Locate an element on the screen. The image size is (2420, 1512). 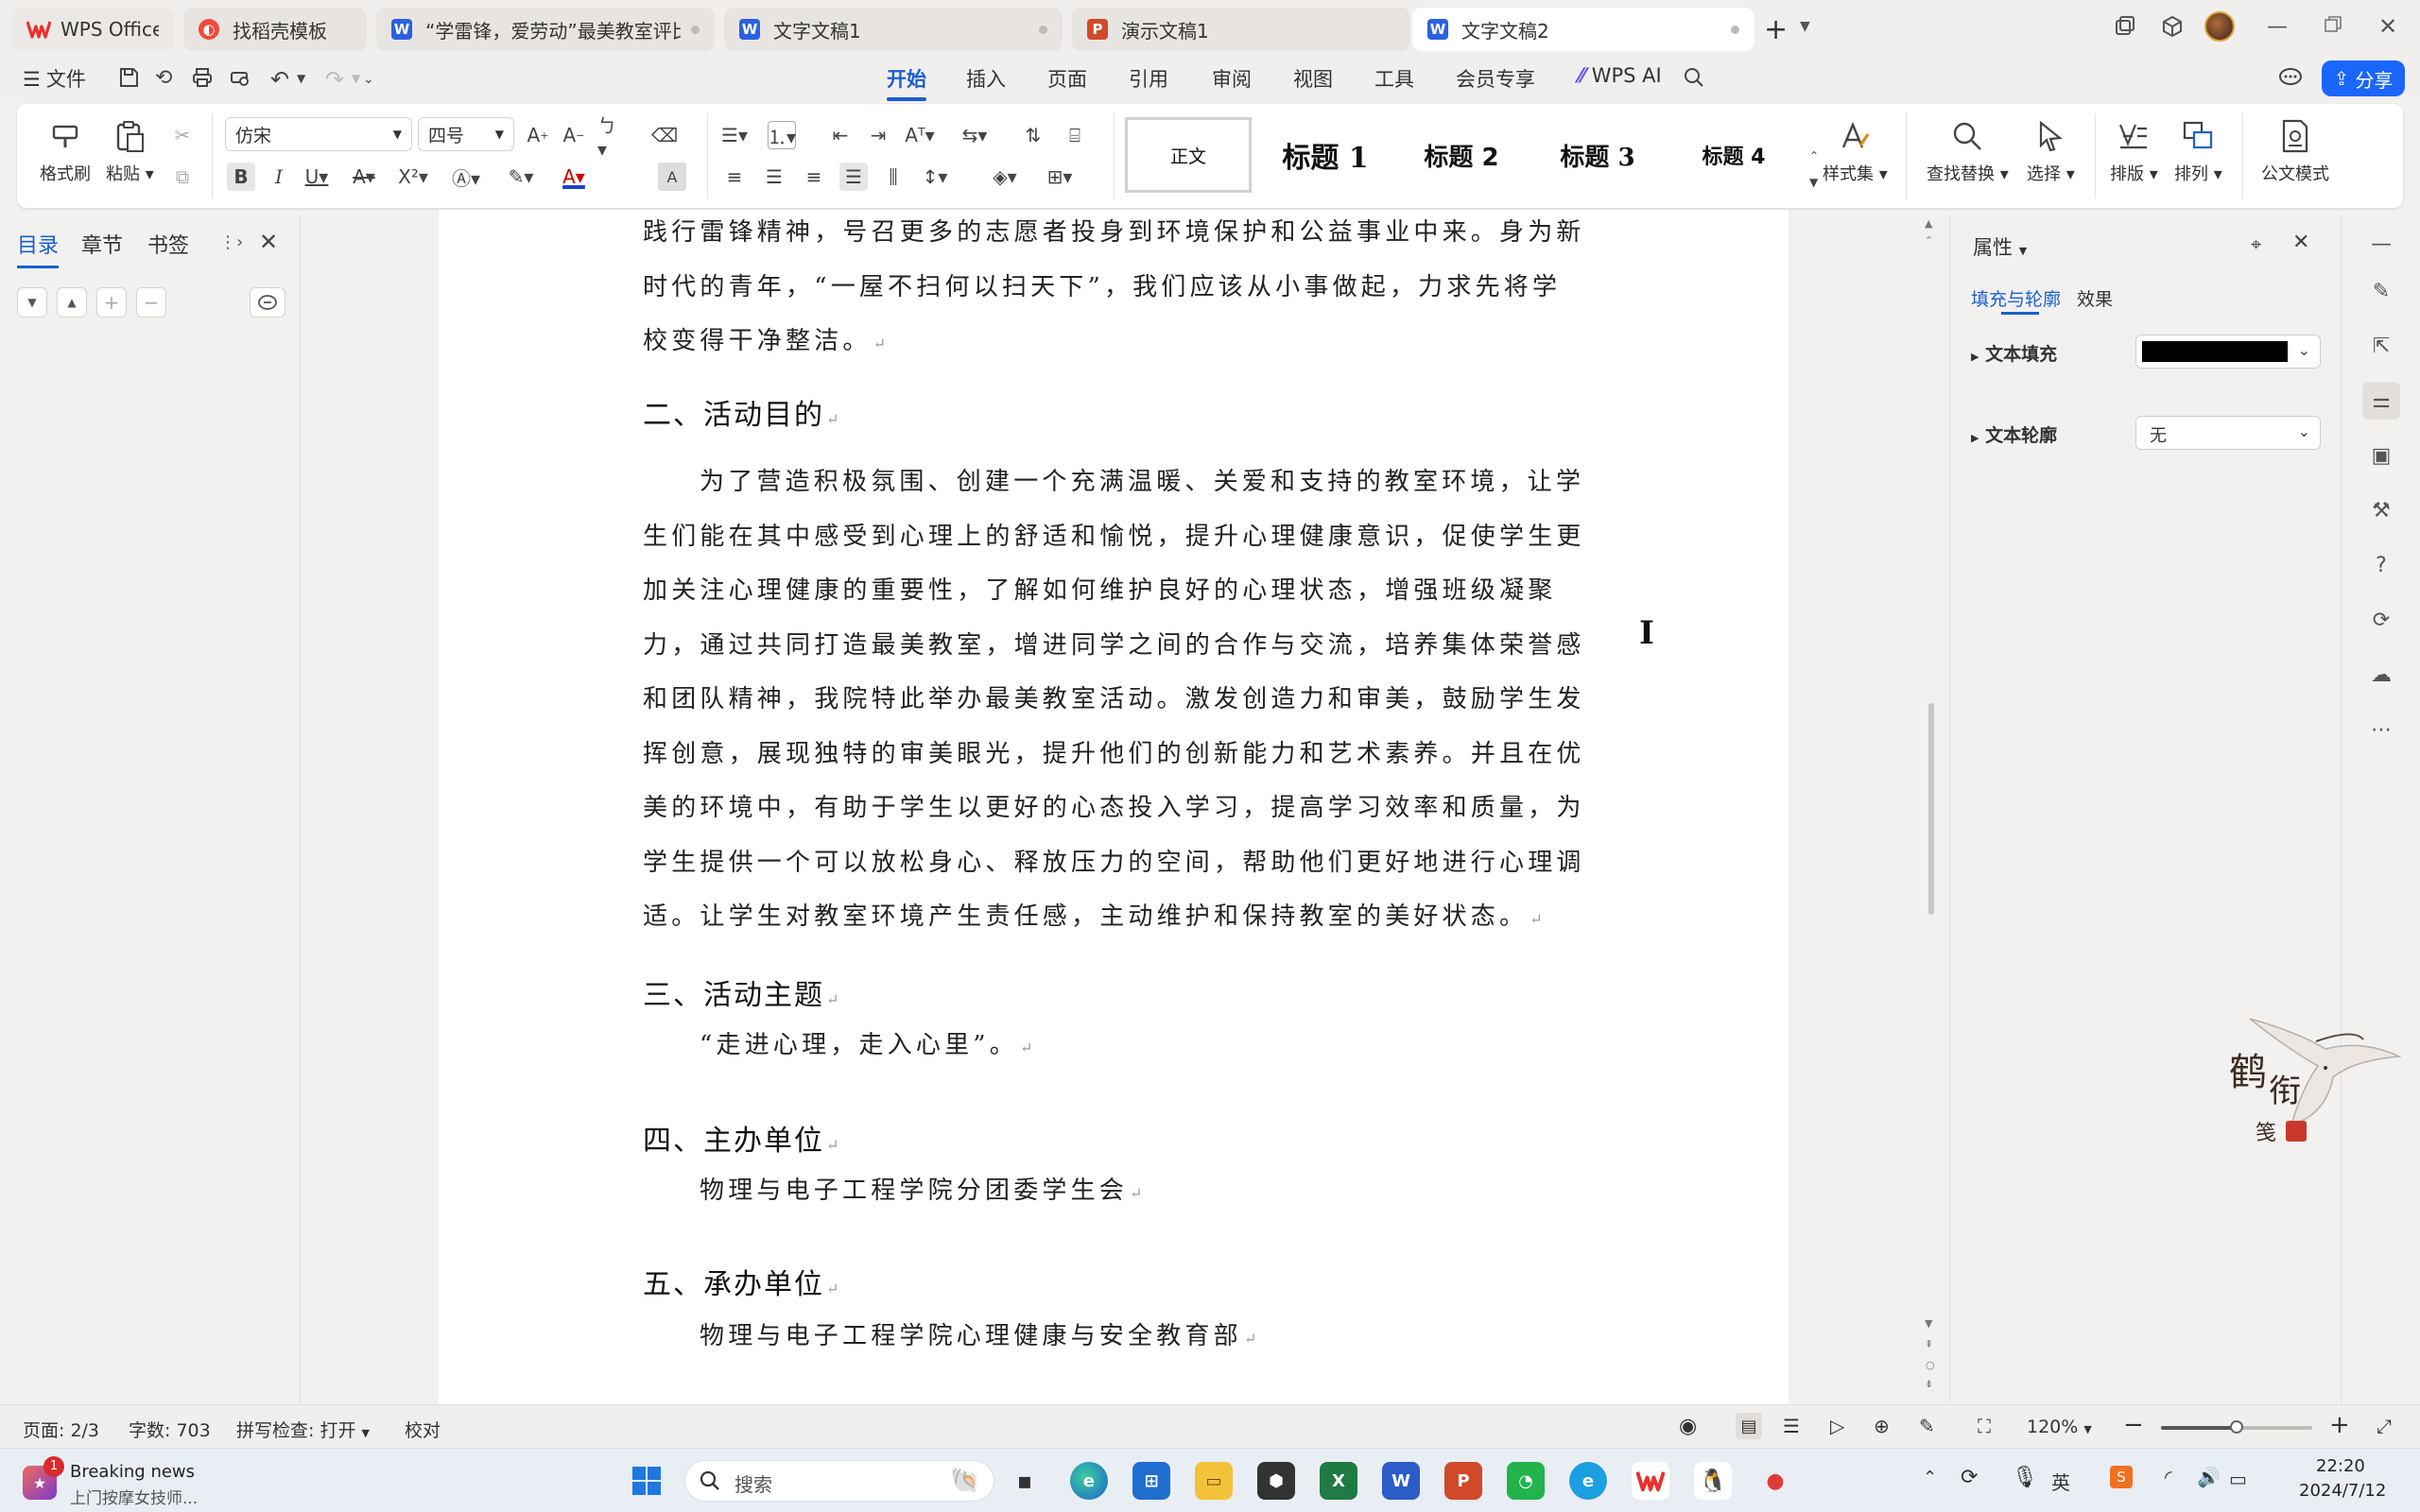
close-window-icon: ✕ is located at coordinates (2387, 26).